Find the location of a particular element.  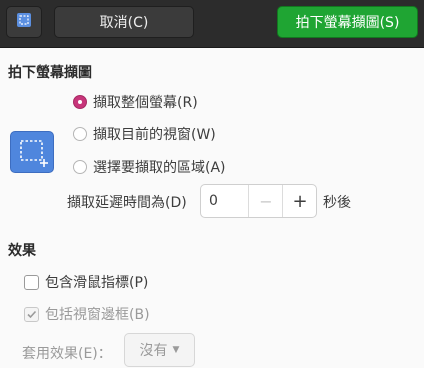

apply-effect-dropdown: 沒有 ▼ is located at coordinates (159, 350).